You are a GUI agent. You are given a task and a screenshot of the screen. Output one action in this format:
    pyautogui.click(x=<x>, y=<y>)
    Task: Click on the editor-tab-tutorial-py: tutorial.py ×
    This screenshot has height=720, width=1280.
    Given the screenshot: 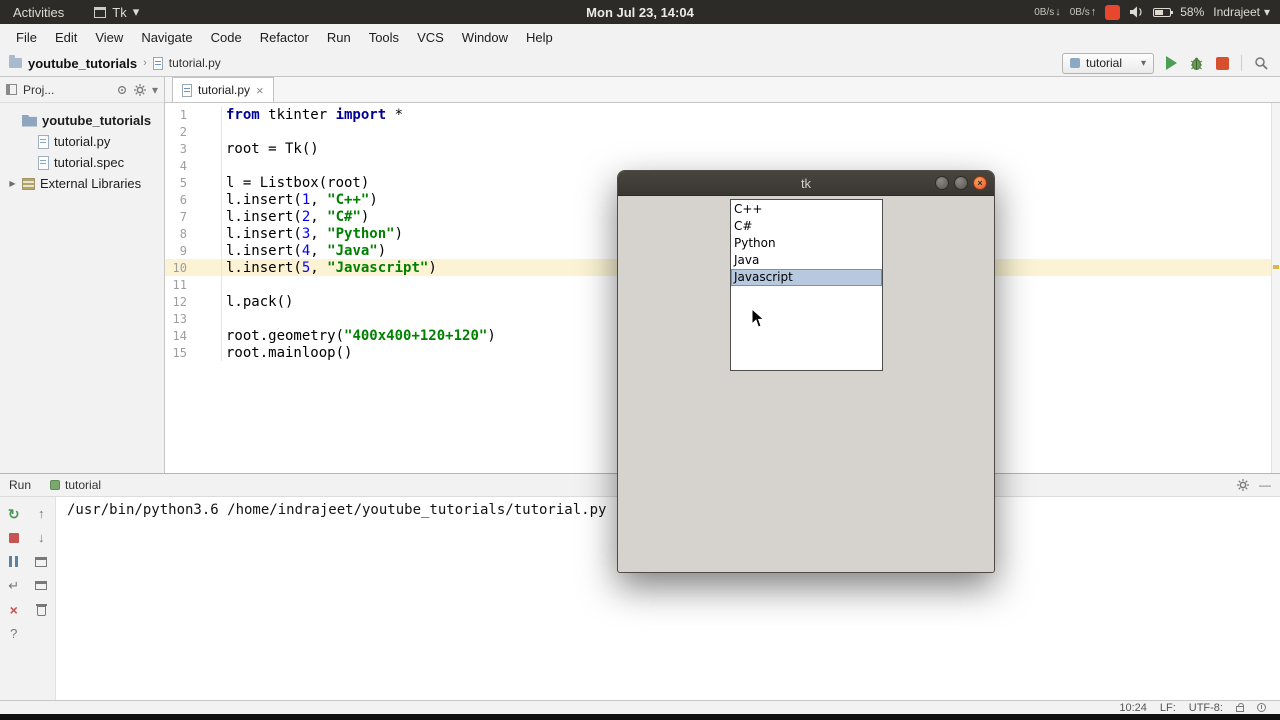 What is the action you would take?
    pyautogui.click(x=223, y=89)
    